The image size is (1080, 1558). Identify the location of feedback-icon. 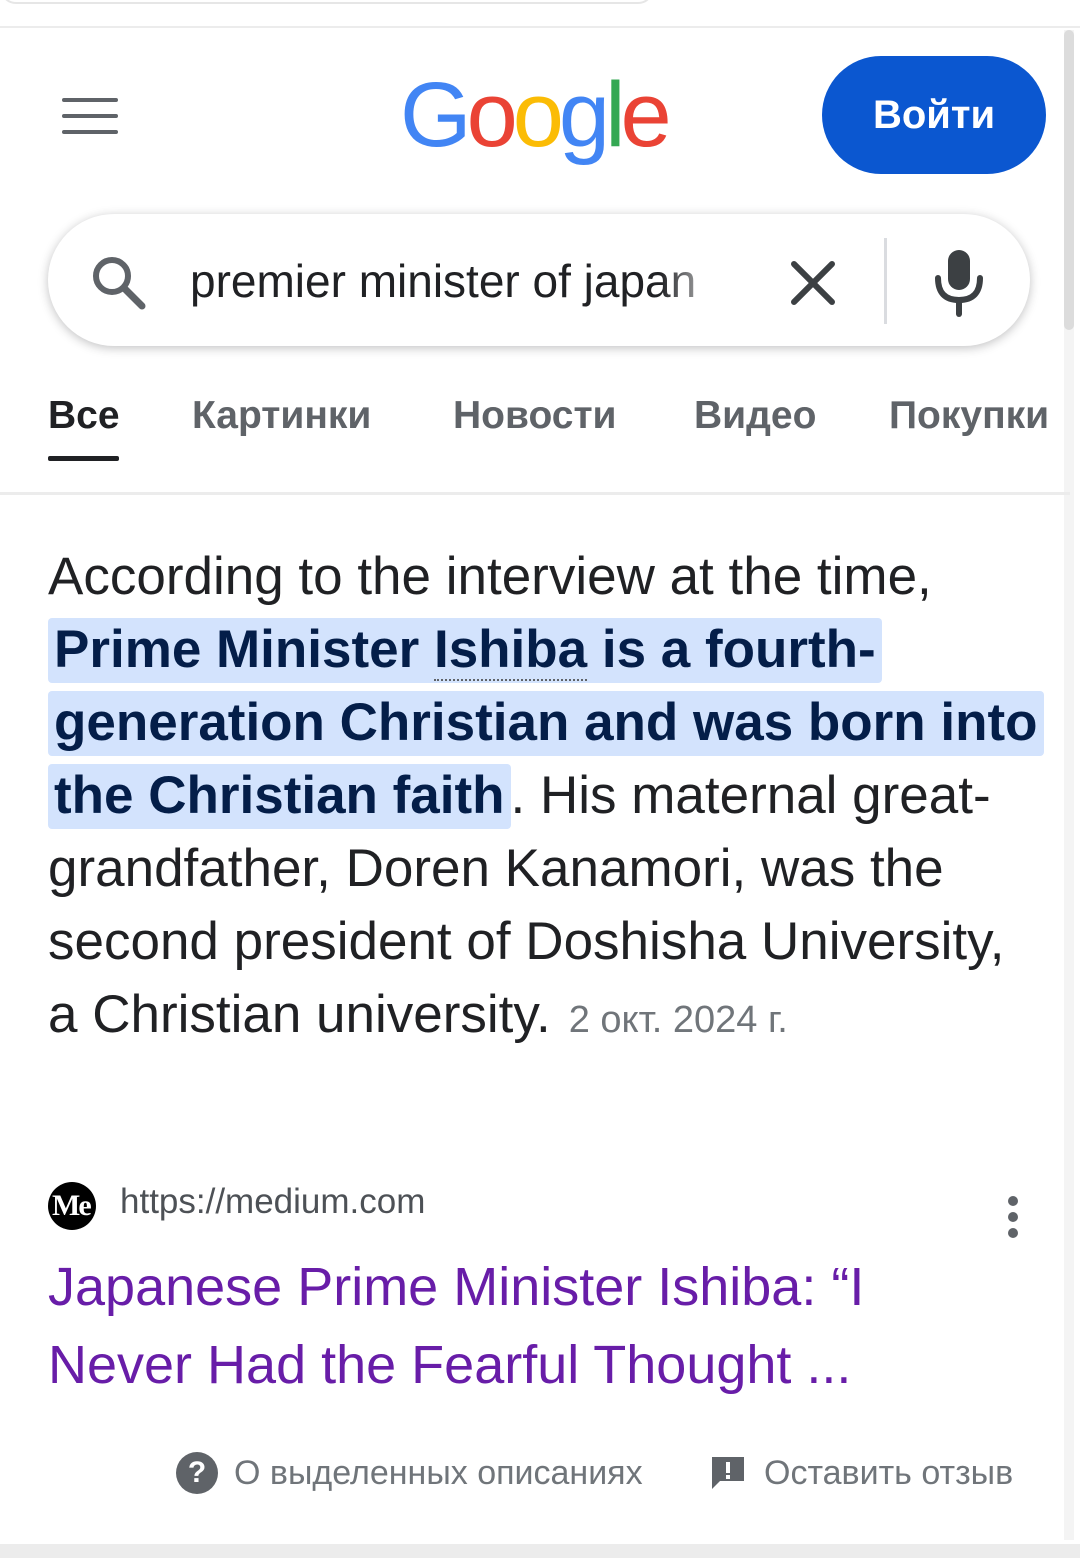
(728, 1473).